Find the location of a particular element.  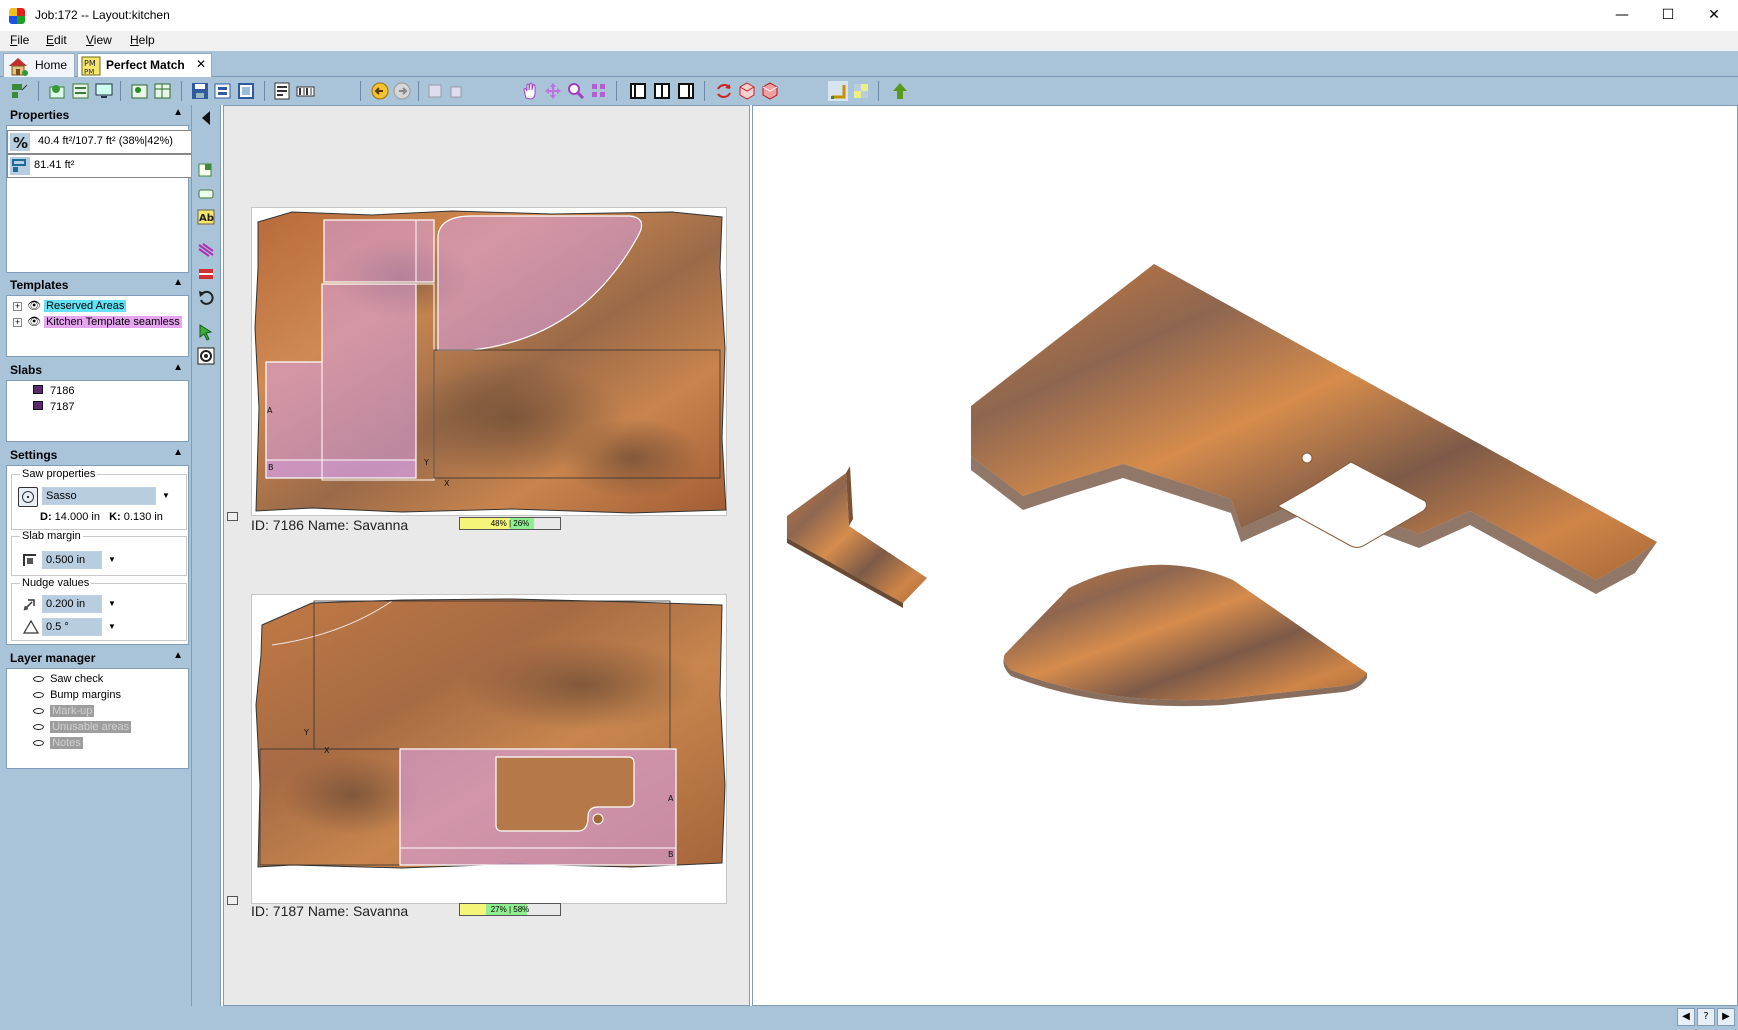

zoom-icon is located at coordinates (576, 91).